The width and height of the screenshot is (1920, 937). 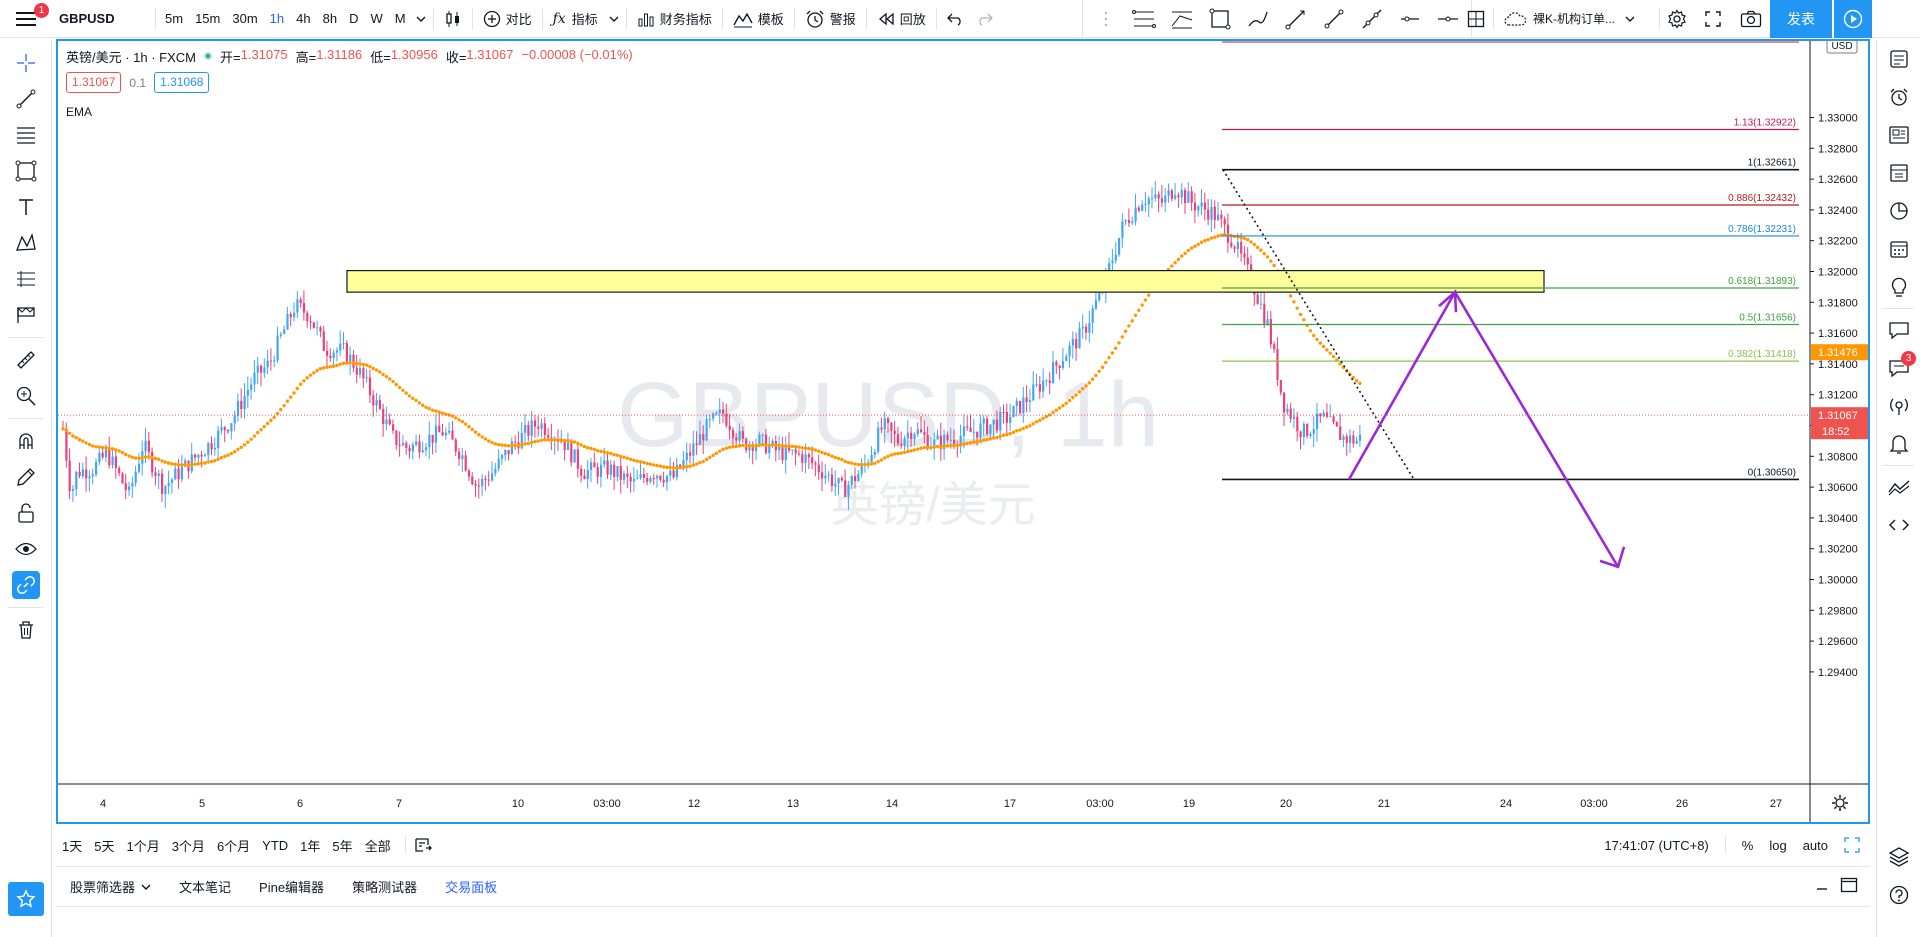 I want to click on sync-drawings-tool, so click(x=26, y=585).